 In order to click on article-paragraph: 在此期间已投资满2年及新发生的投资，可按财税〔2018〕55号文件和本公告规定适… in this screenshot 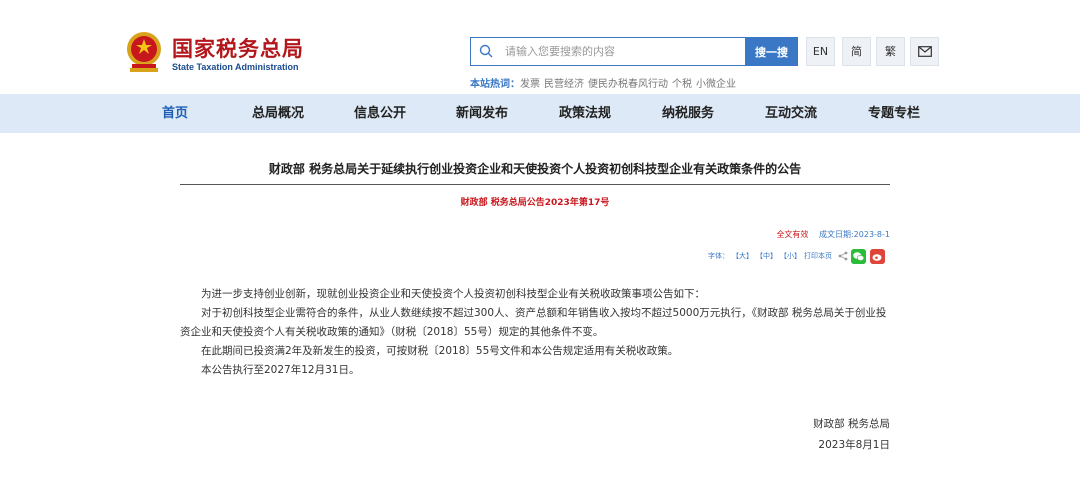, I will do `click(440, 351)`.